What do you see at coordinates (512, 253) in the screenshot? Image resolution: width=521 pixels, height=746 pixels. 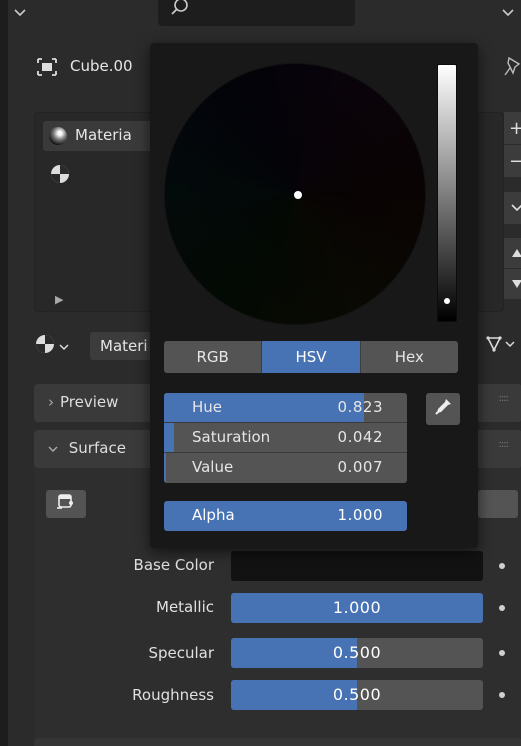 I see `triangle-up-icon` at bounding box center [512, 253].